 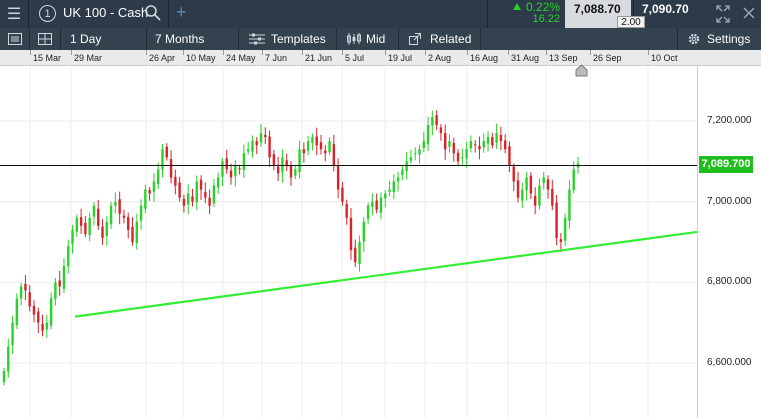 What do you see at coordinates (665, 9) in the screenshot?
I see `ask-price: 7,090.70` at bounding box center [665, 9].